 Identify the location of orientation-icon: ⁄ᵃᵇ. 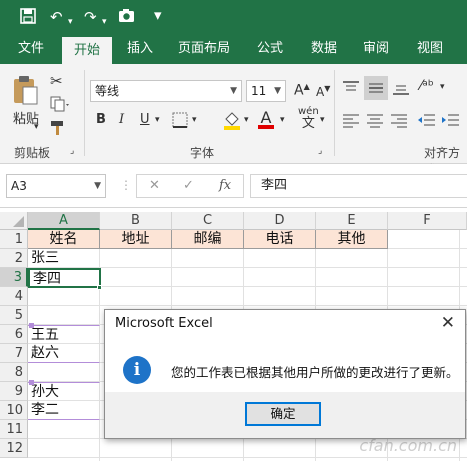
(427, 86).